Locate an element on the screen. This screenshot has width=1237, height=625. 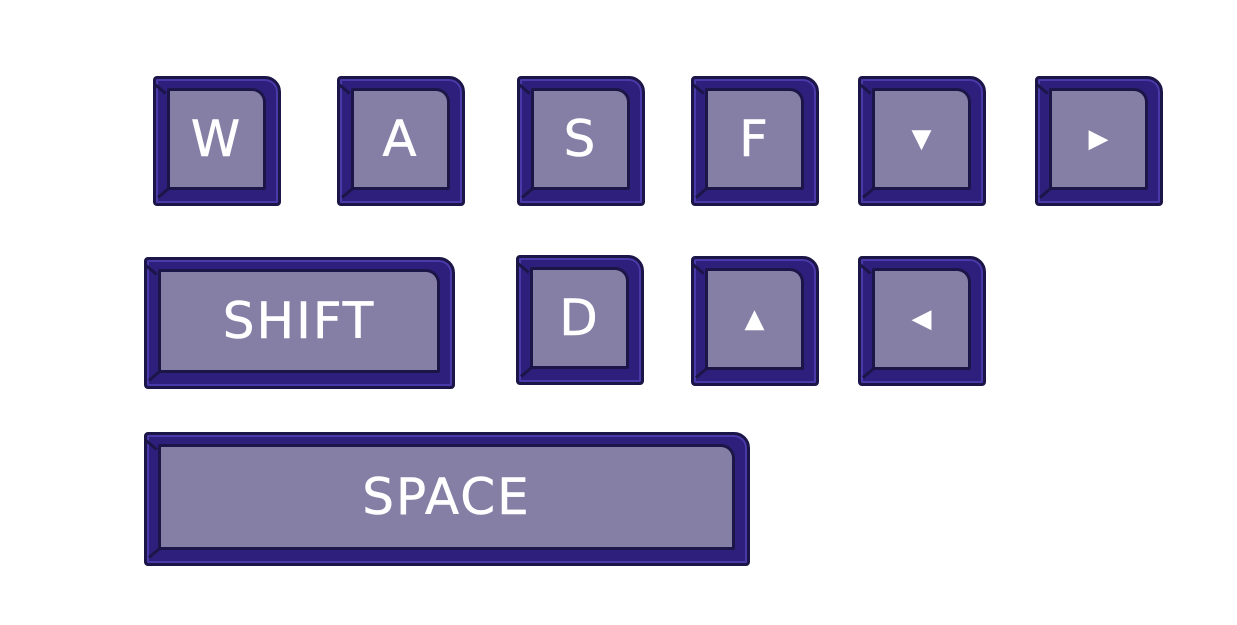
key-s-label: S is located at coordinates (580, 139).